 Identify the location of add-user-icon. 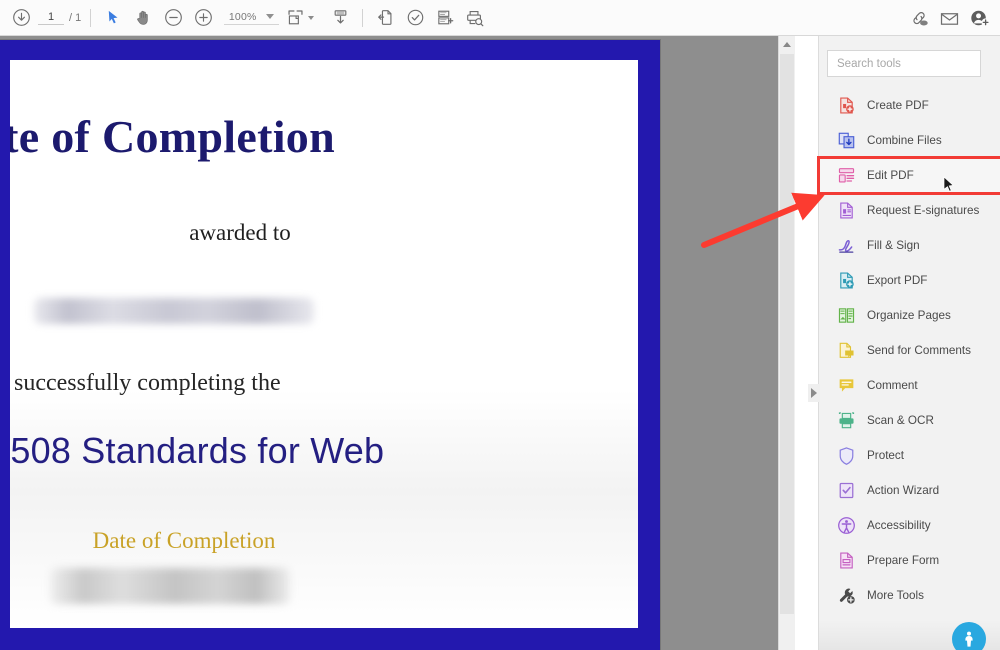
(979, 18).